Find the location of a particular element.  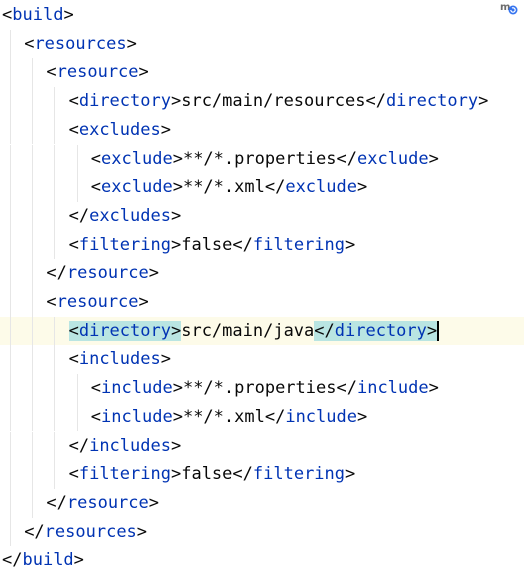

code-line: <exclude>**/*.properties</exclude> is located at coordinates (262, 159).